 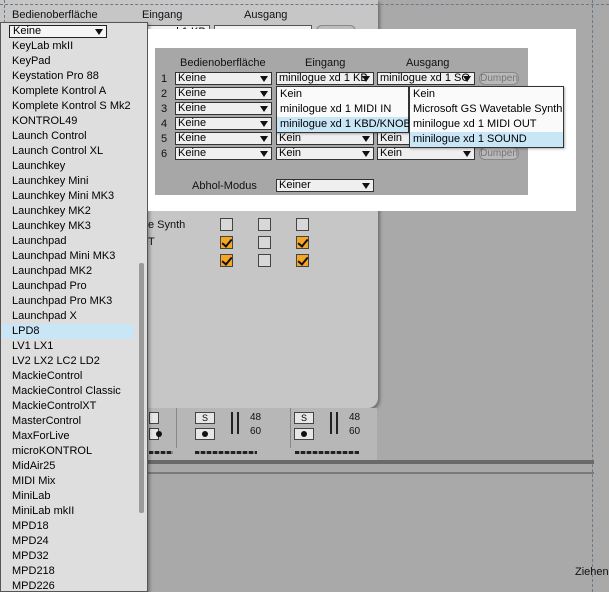 I want to click on dropdown-scrollbar, so click(x=141, y=388).